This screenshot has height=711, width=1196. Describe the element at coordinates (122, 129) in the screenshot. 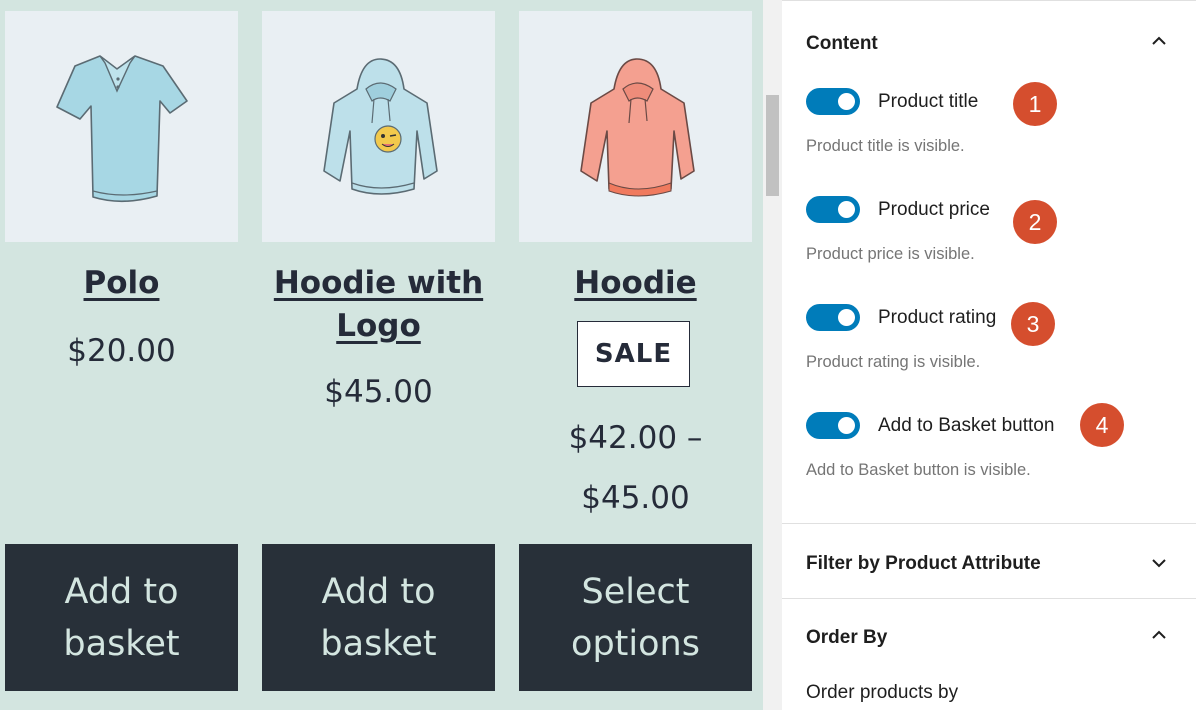

I see `polo-shirt-image` at that location.